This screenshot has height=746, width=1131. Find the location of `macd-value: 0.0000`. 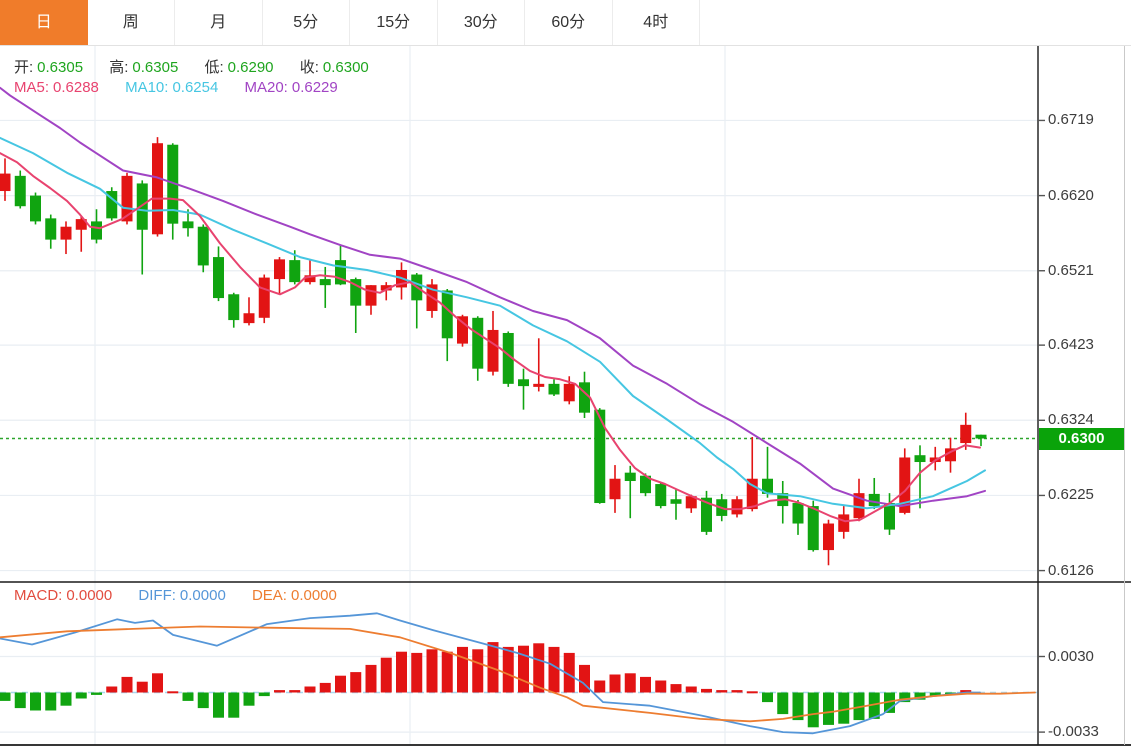

macd-value: 0.0000 is located at coordinates (89, 595).